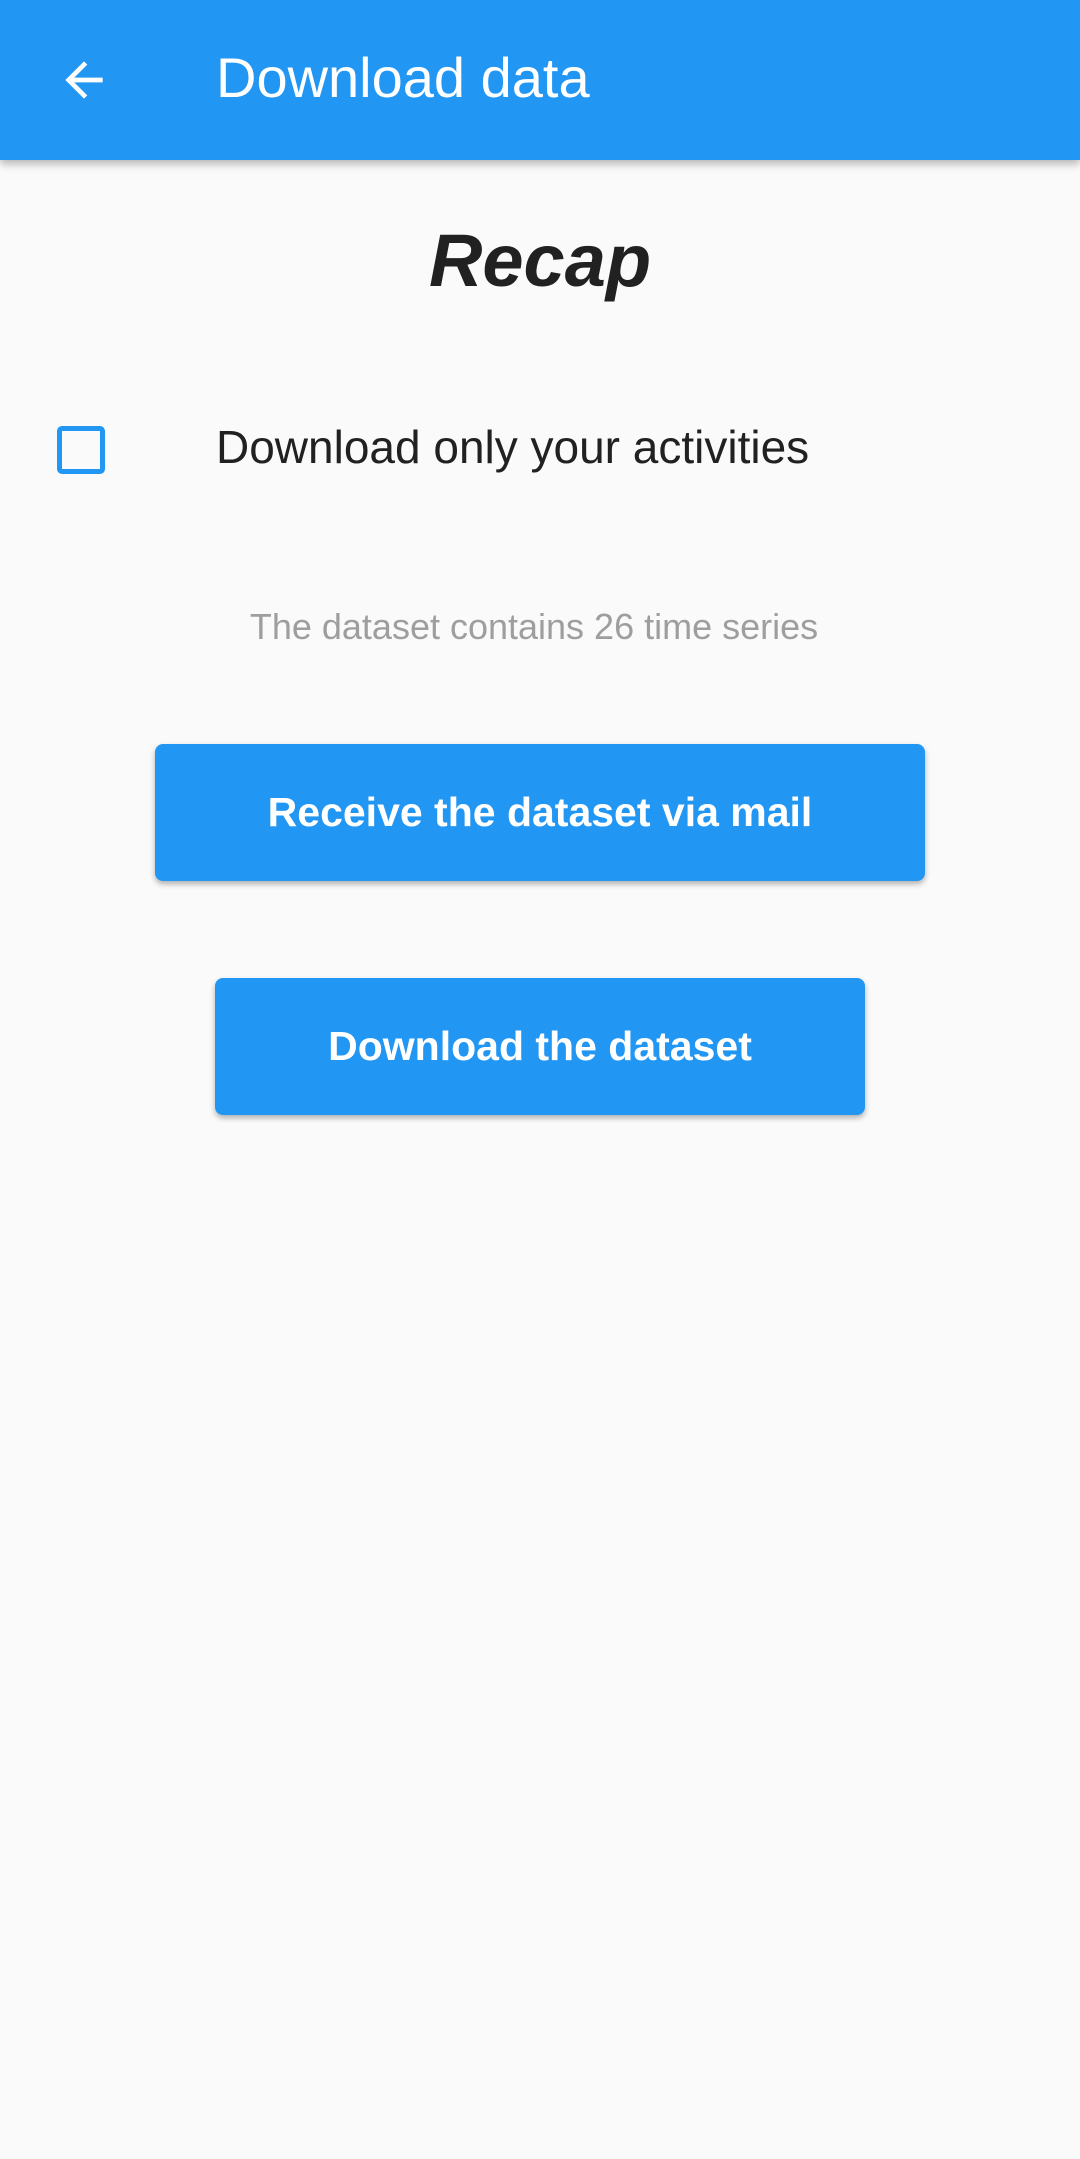  Describe the element at coordinates (540, 1046) in the screenshot. I see `download-dataset-button: Download the dataset` at that location.